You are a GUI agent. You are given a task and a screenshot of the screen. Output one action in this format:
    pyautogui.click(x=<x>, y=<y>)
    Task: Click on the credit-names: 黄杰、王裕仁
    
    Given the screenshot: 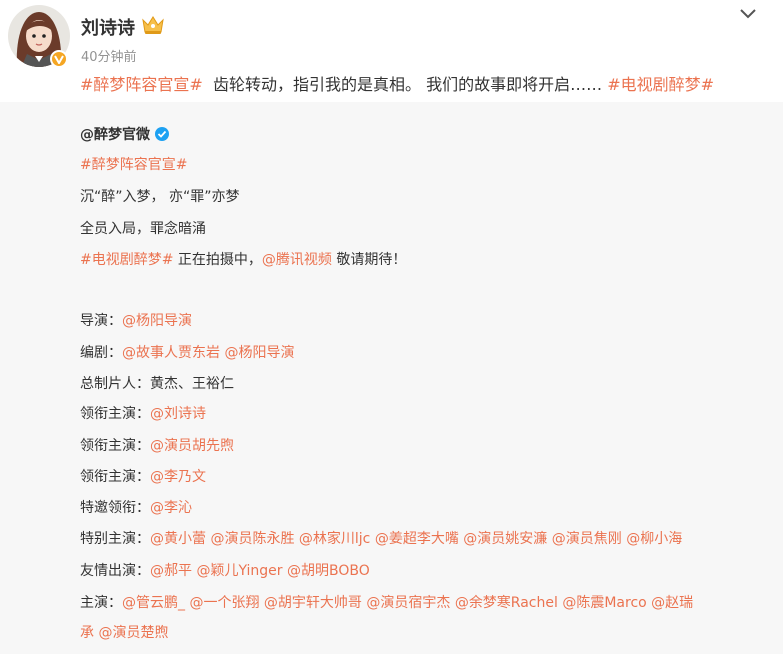 What is the action you would take?
    pyautogui.click(x=192, y=384)
    